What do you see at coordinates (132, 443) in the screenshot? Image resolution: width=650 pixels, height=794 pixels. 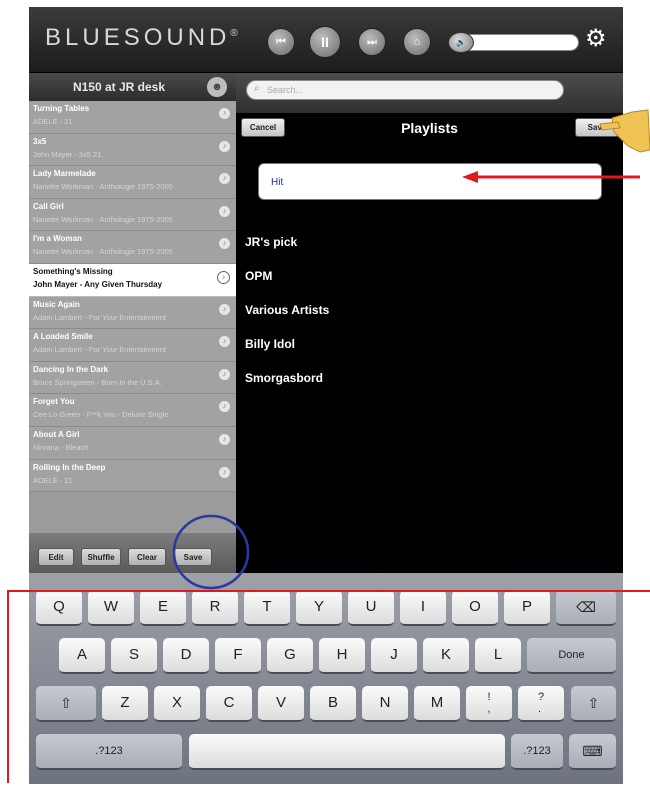 I see `queue-item: About A Girl Nirvana - Bleach ♪` at bounding box center [132, 443].